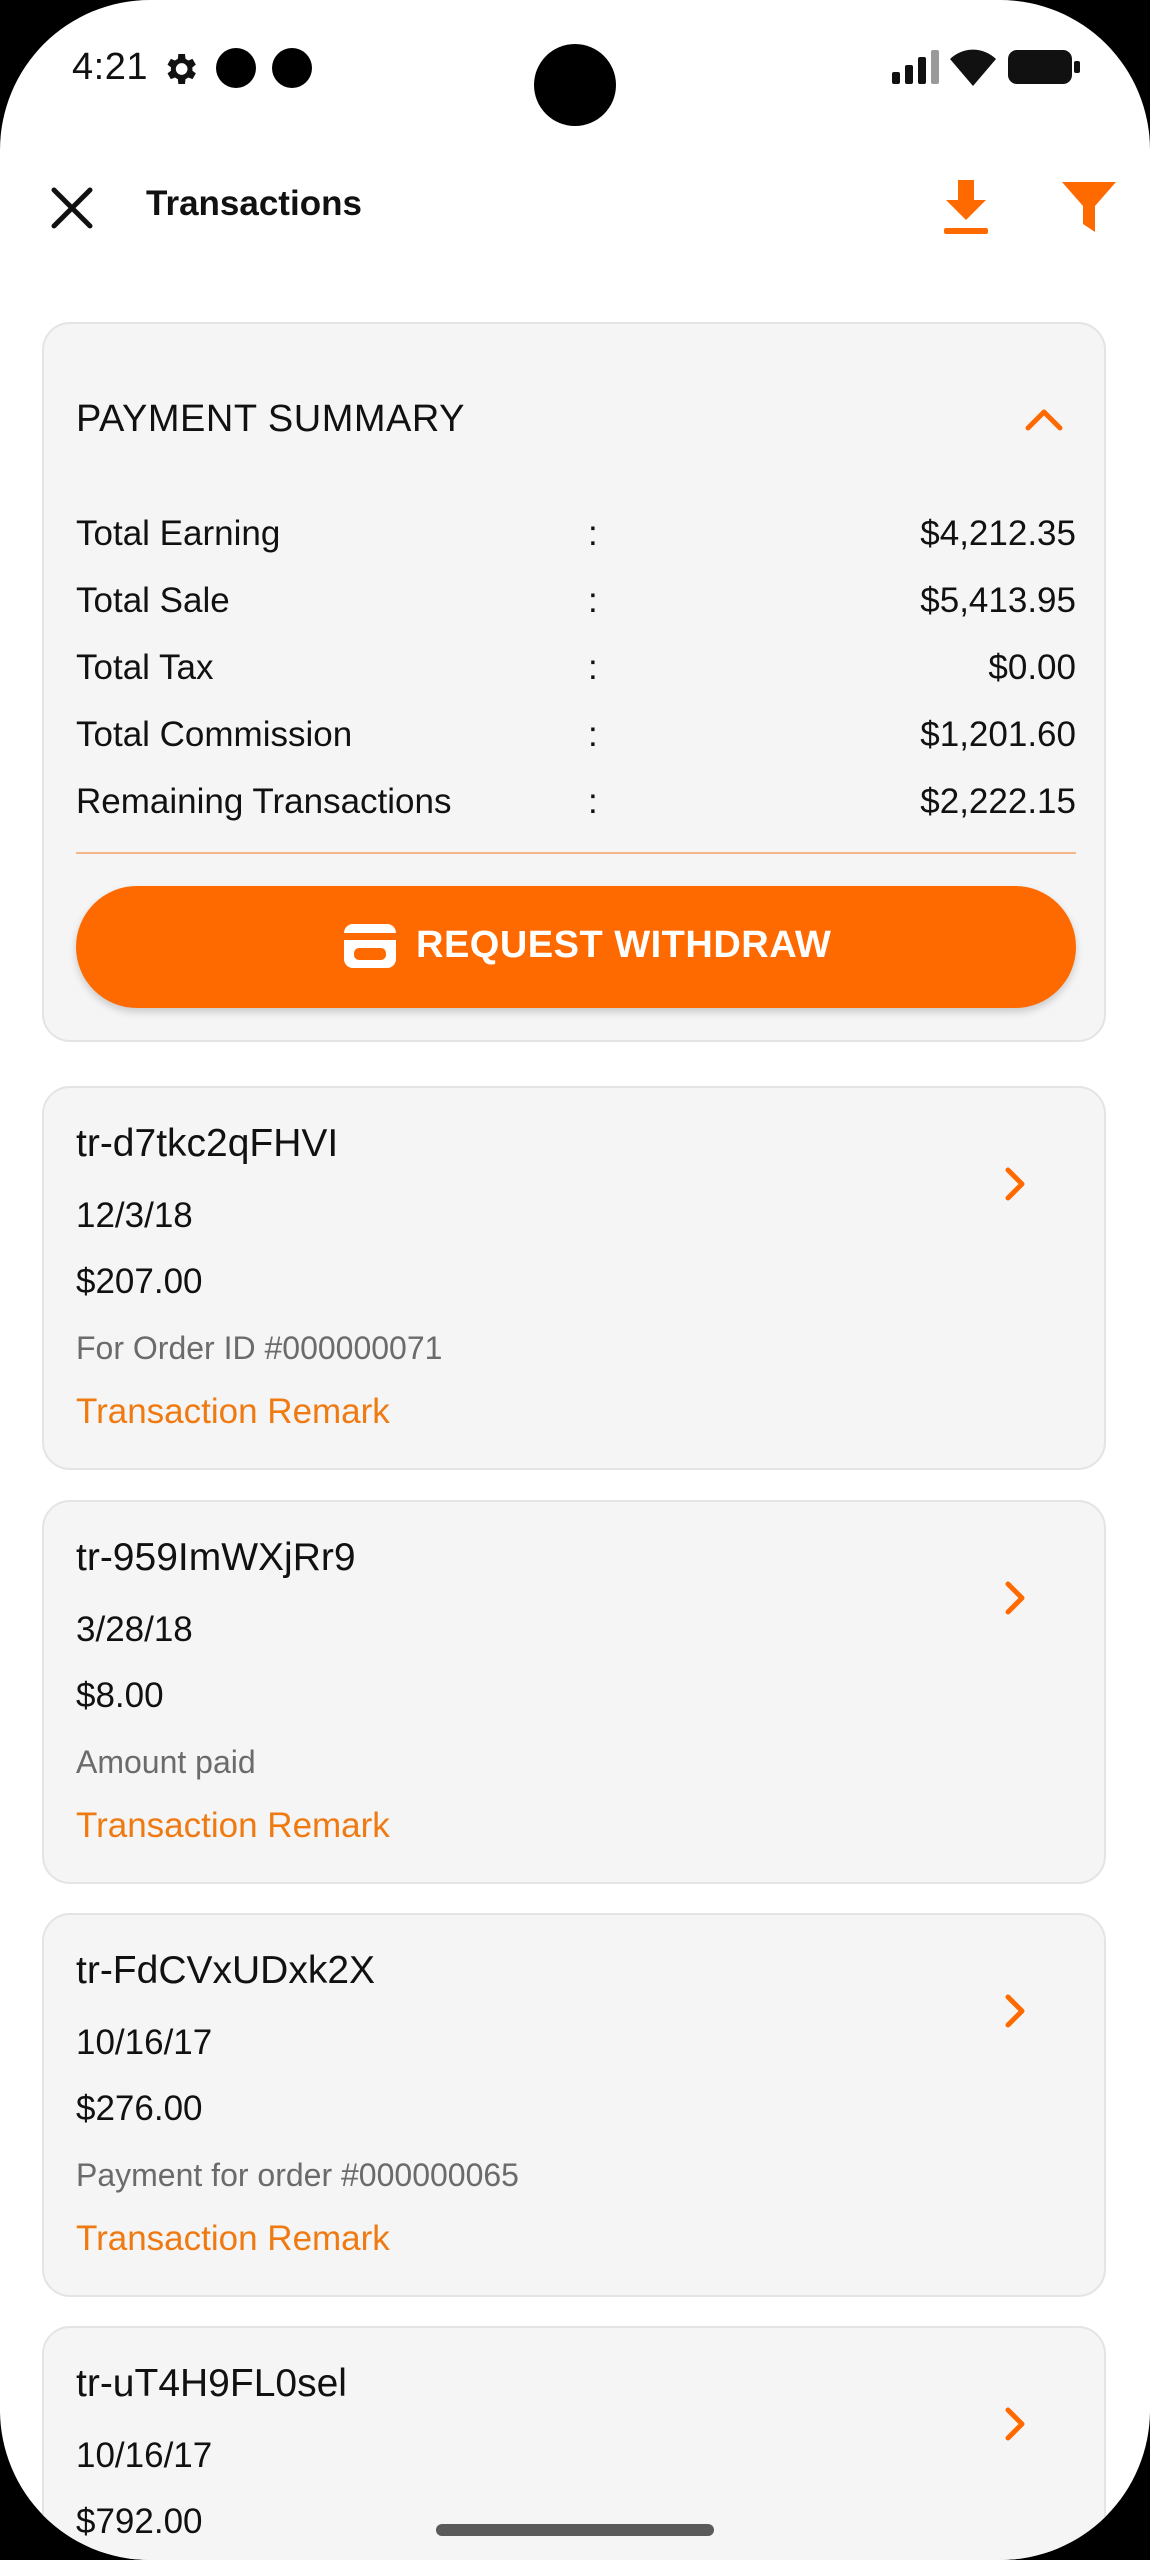  What do you see at coordinates (145, 667) in the screenshot?
I see `summary-label: Total Tax` at bounding box center [145, 667].